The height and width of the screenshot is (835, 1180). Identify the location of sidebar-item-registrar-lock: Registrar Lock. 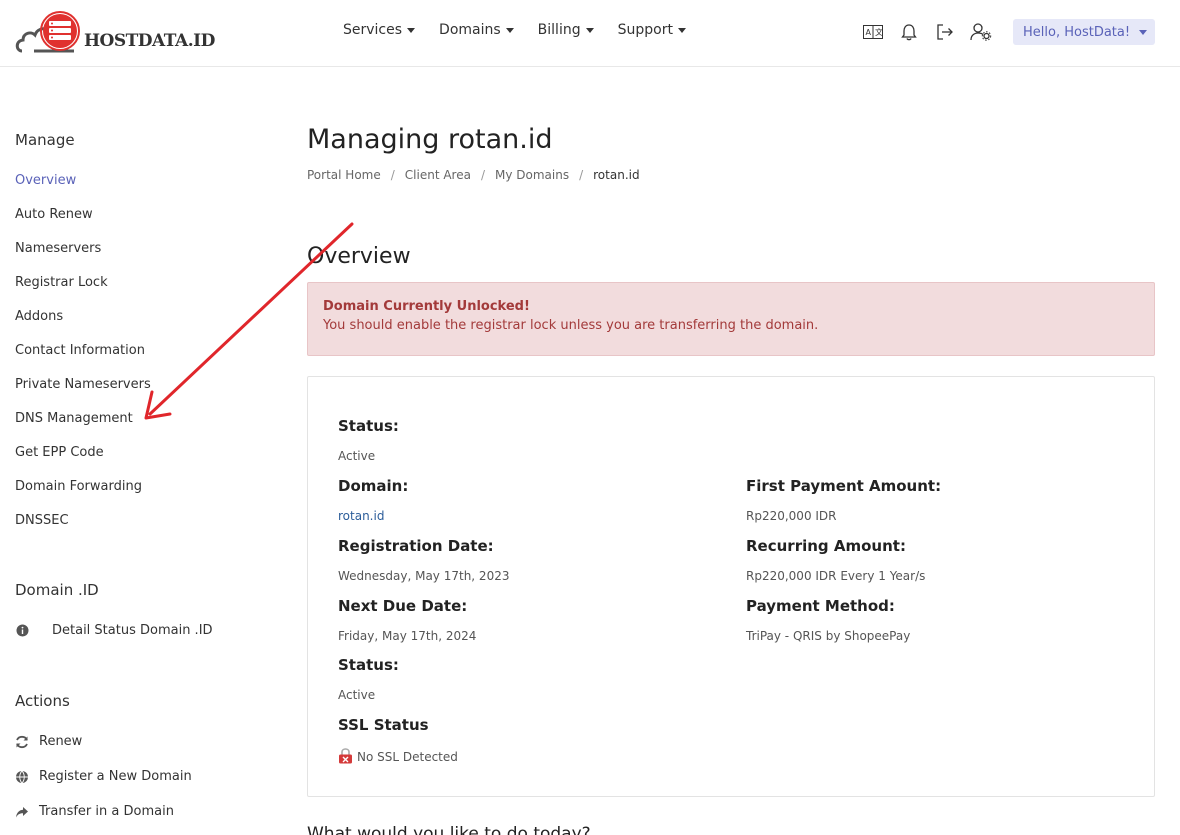
(61, 282).